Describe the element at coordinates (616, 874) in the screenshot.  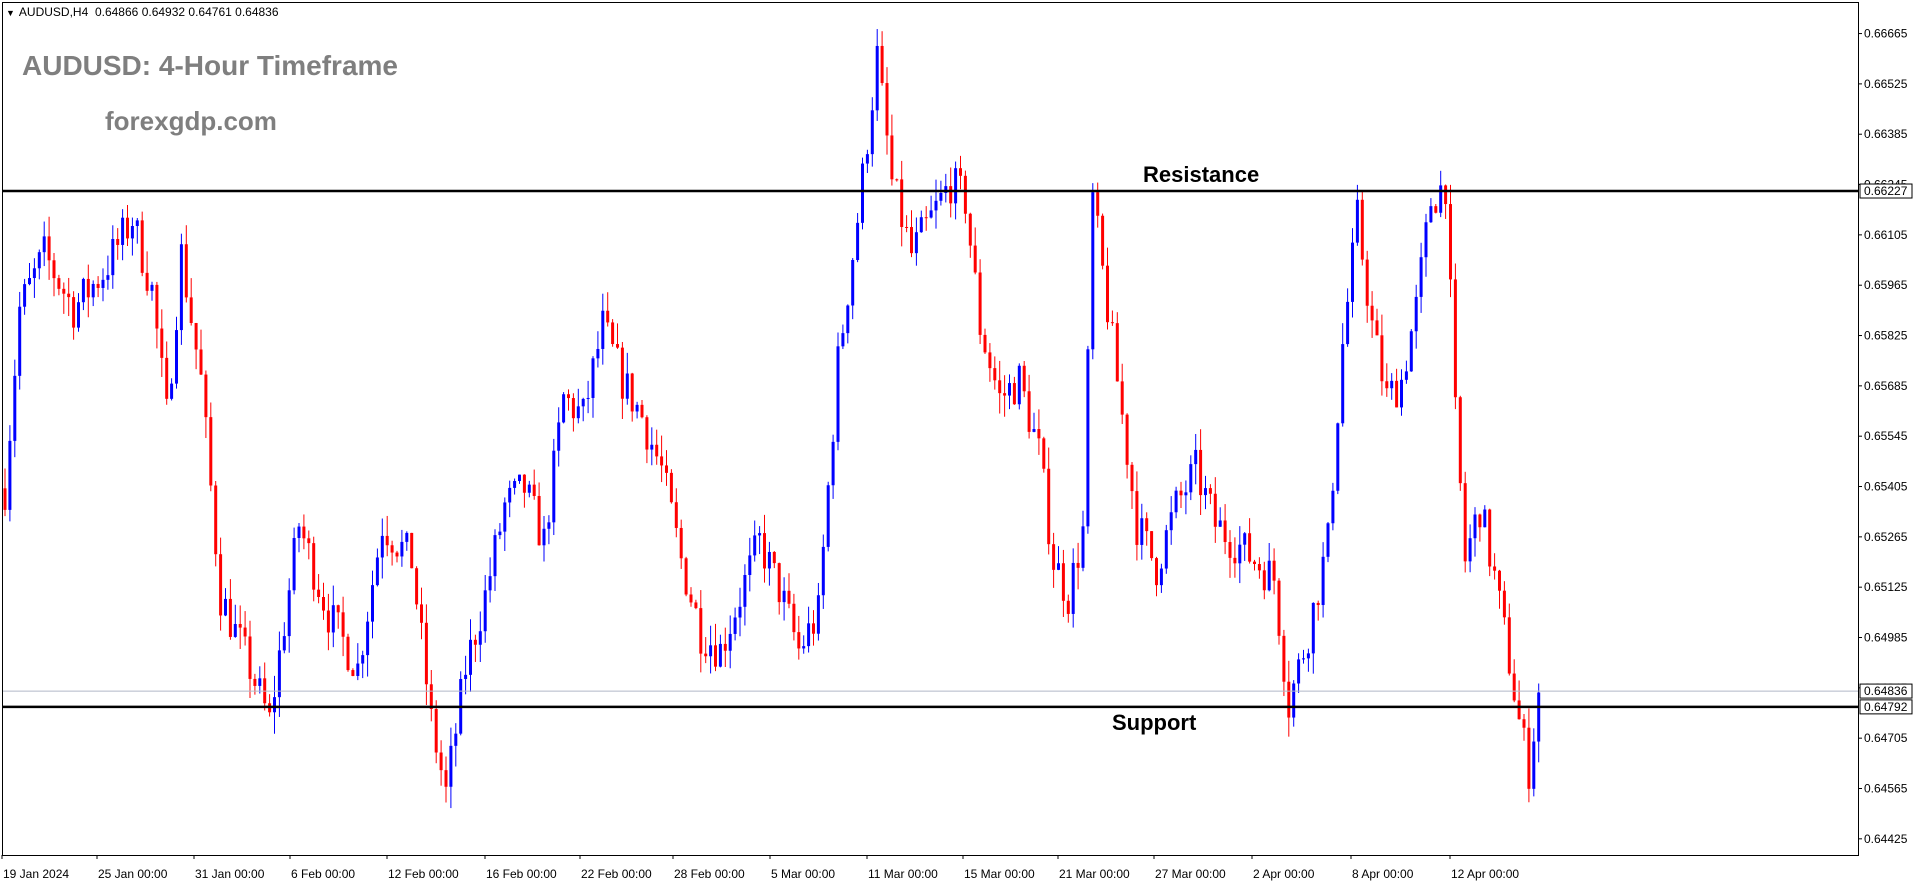
I see `x-tick-label: 22 Feb 00:00` at that location.